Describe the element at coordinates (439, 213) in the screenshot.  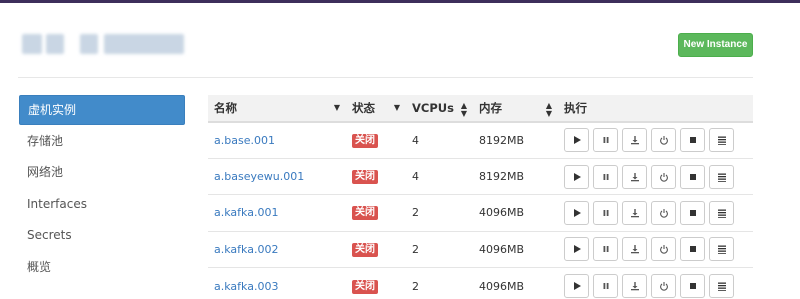
I see `cell-vcpus: 2` at that location.